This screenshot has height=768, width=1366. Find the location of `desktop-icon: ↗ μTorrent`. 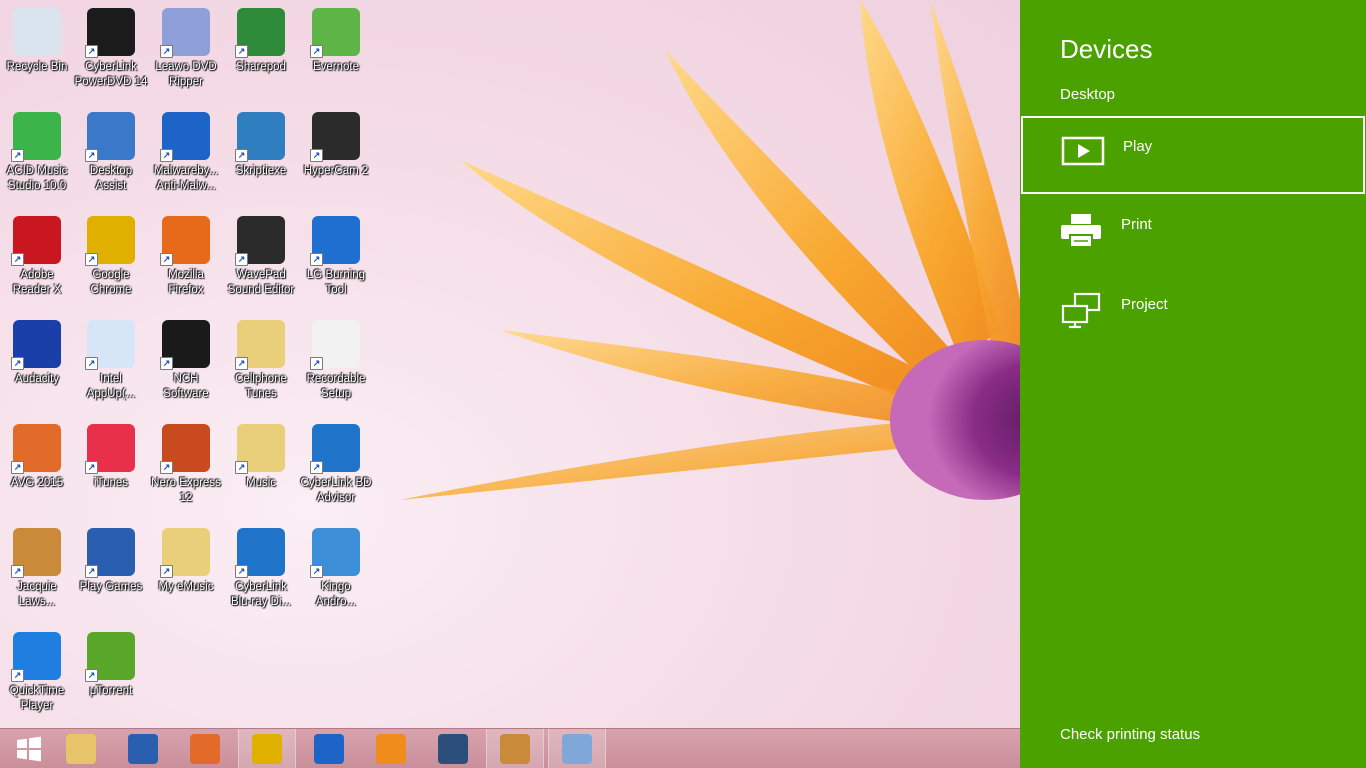

desktop-icon: ↗ μTorrent is located at coordinates (111, 665).